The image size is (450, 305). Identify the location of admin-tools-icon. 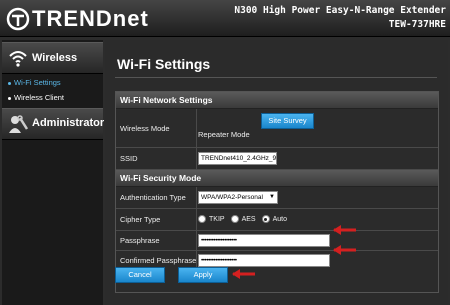
(19, 124).